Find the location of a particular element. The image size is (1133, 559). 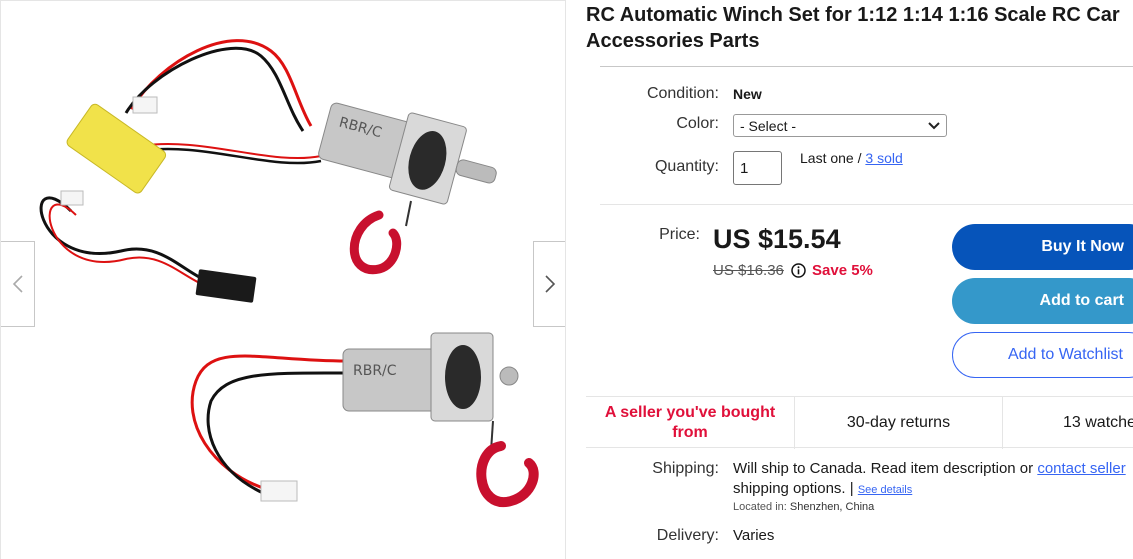

sold-count-link: 3 sold is located at coordinates (883, 158).